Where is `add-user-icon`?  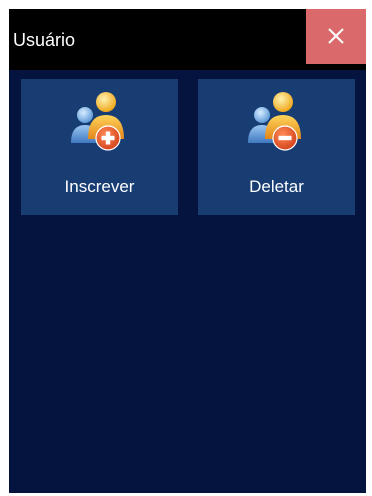
add-user-icon is located at coordinates (97, 121).